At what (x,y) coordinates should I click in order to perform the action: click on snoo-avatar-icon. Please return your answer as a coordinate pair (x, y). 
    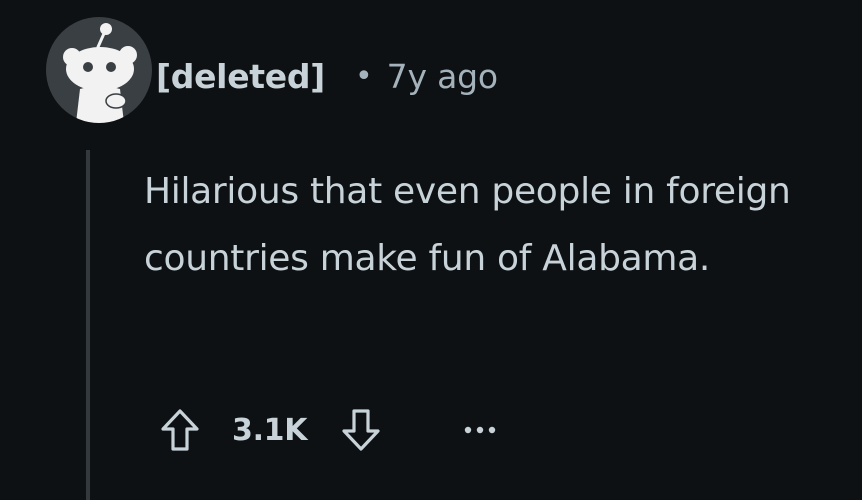
    Looking at the image, I should click on (100, 73).